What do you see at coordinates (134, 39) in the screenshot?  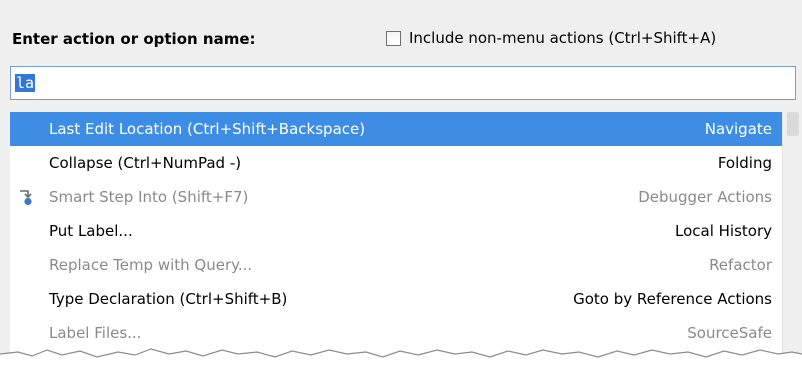 I see `prompt-label: Enter action or option name:` at bounding box center [134, 39].